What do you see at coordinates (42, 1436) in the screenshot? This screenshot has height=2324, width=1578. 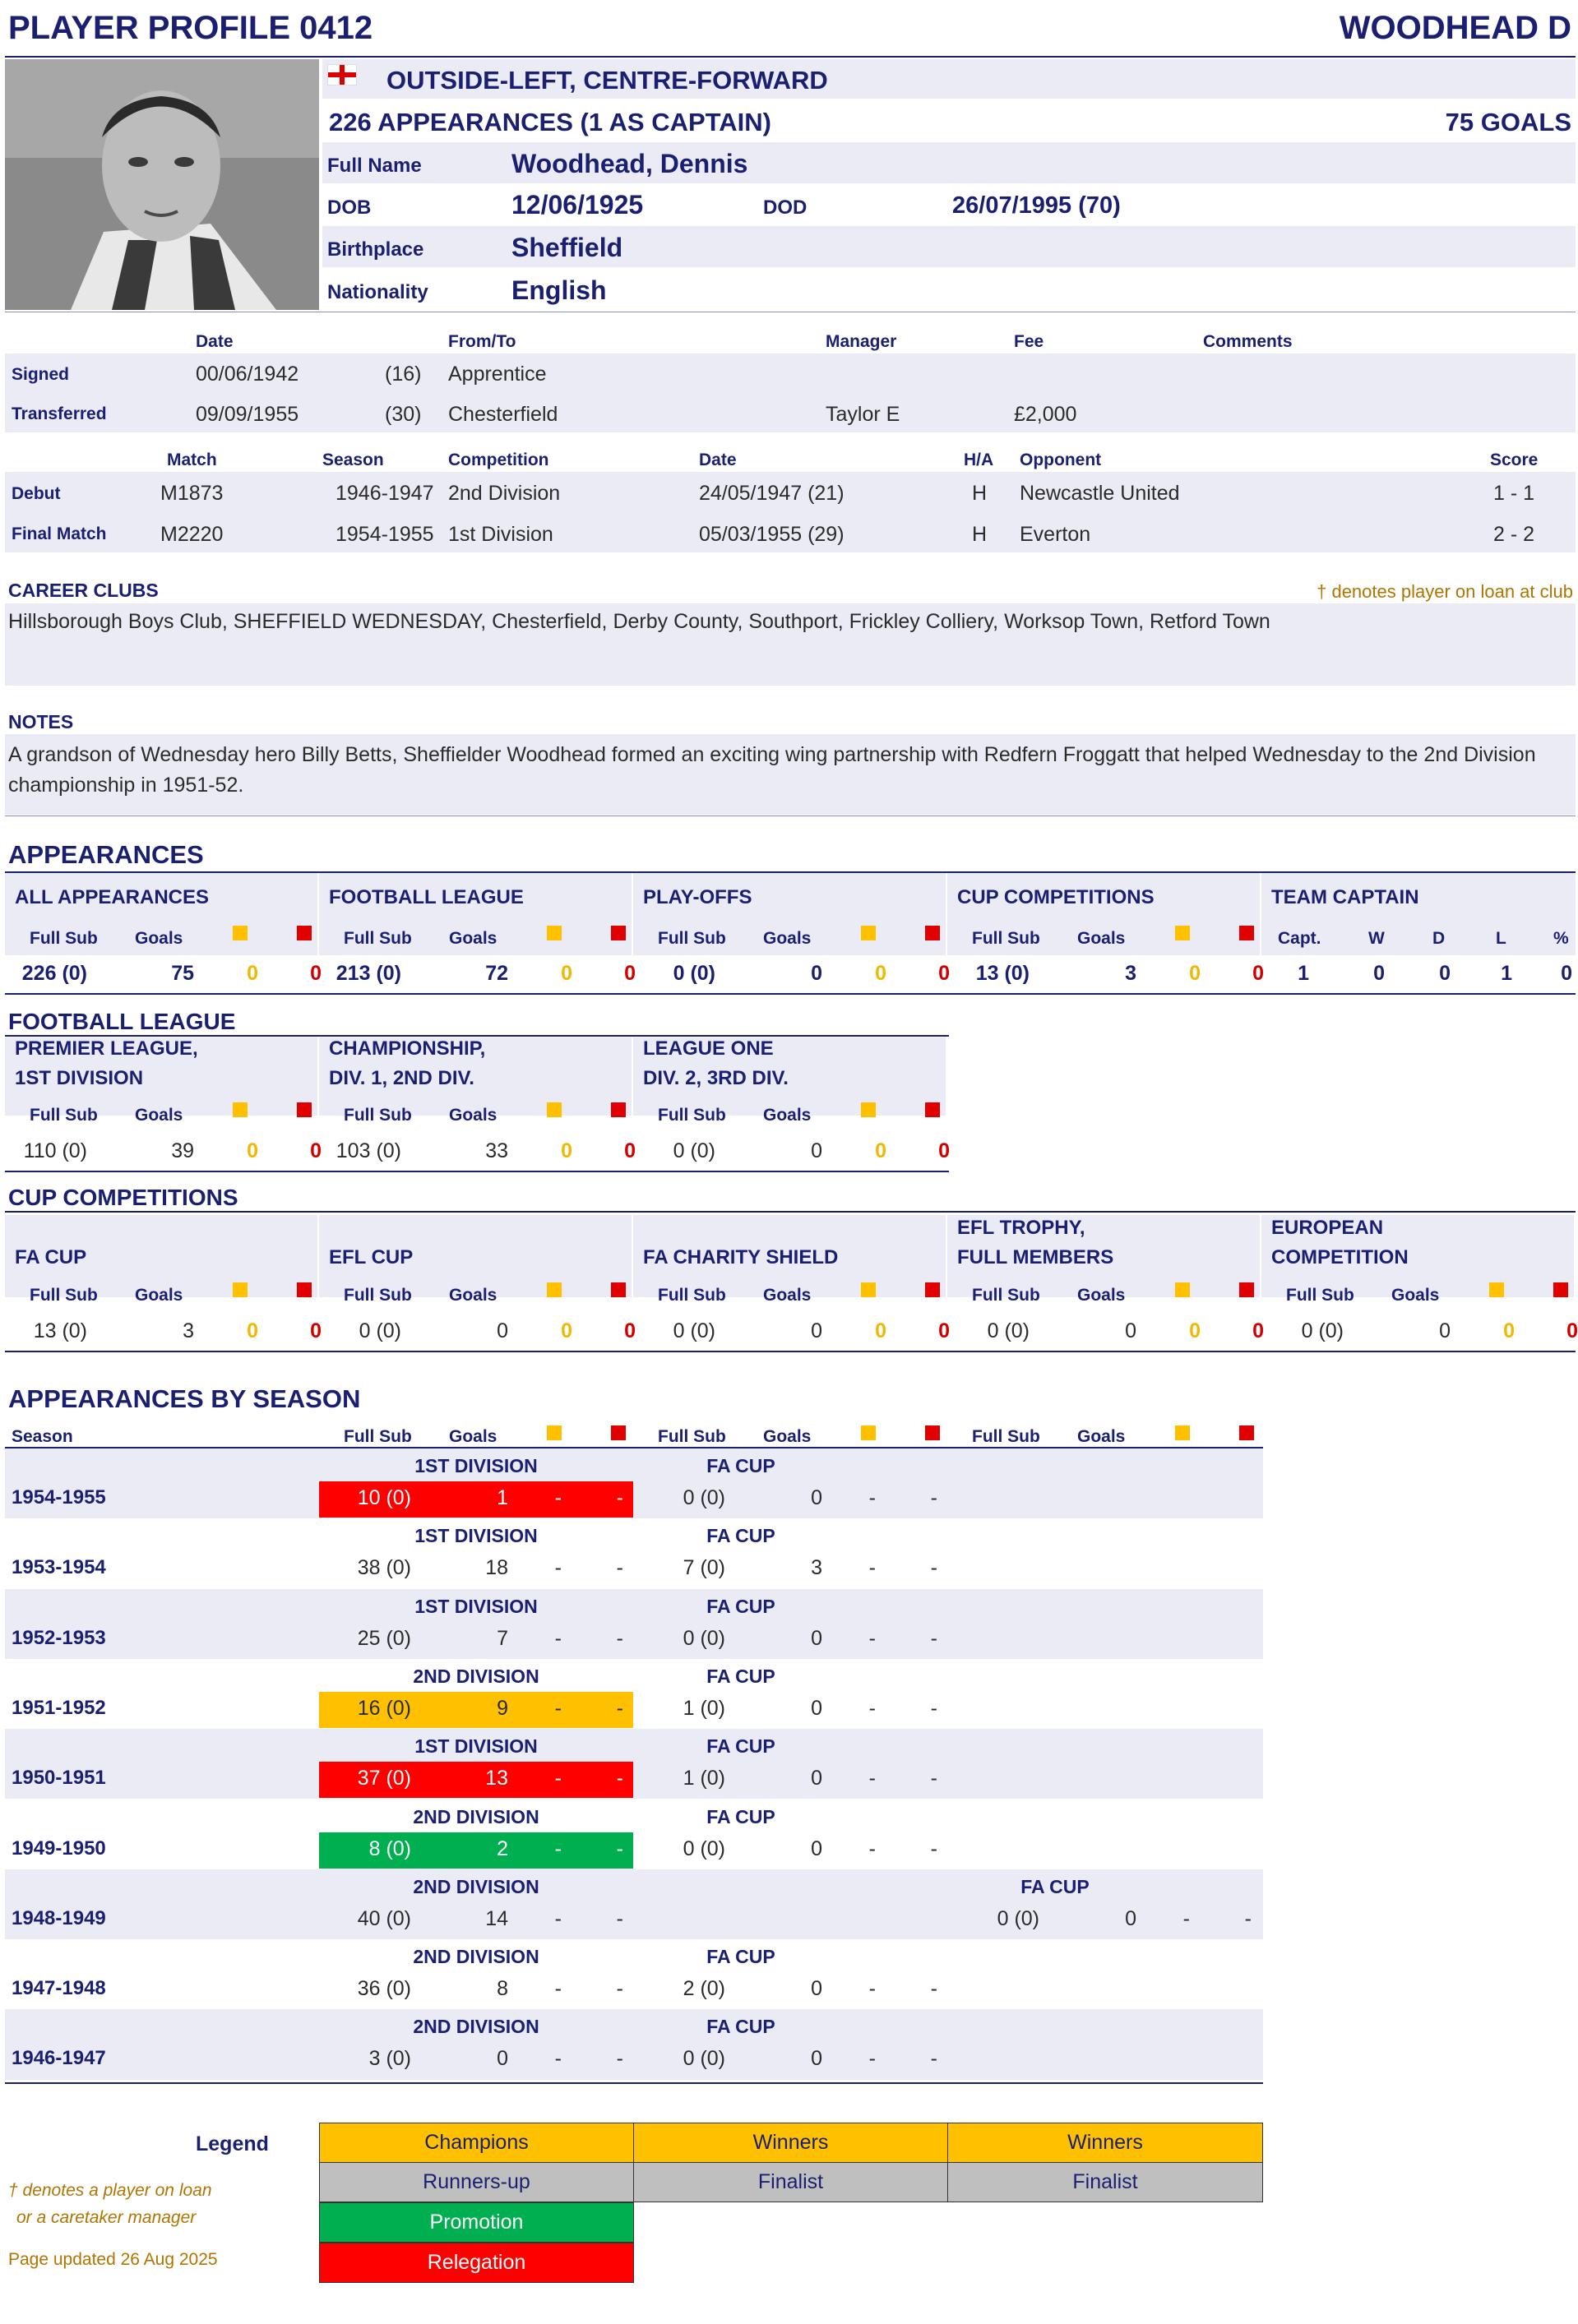 I see `season-col-label: Season` at bounding box center [42, 1436].